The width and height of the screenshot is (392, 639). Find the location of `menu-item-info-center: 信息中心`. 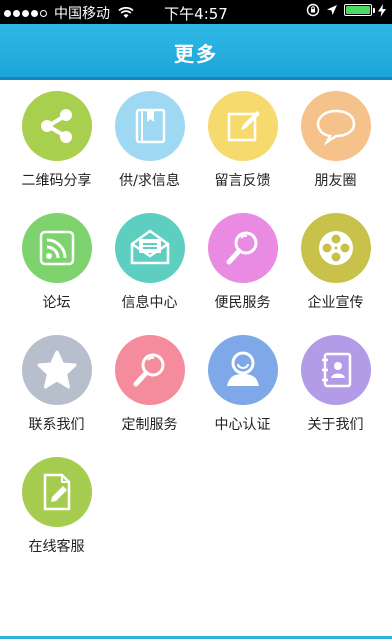

menu-item-info-center: 信息中心 is located at coordinates (149, 271).